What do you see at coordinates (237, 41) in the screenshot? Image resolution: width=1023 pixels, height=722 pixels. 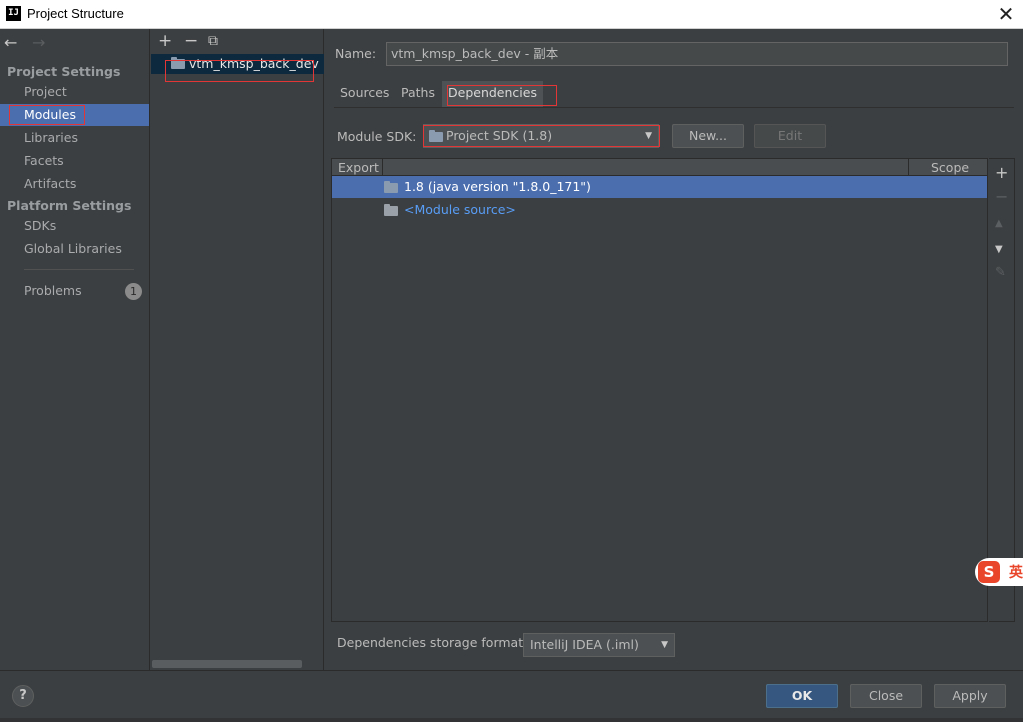 I see `module-toolbar: + − ⧉` at bounding box center [237, 41].